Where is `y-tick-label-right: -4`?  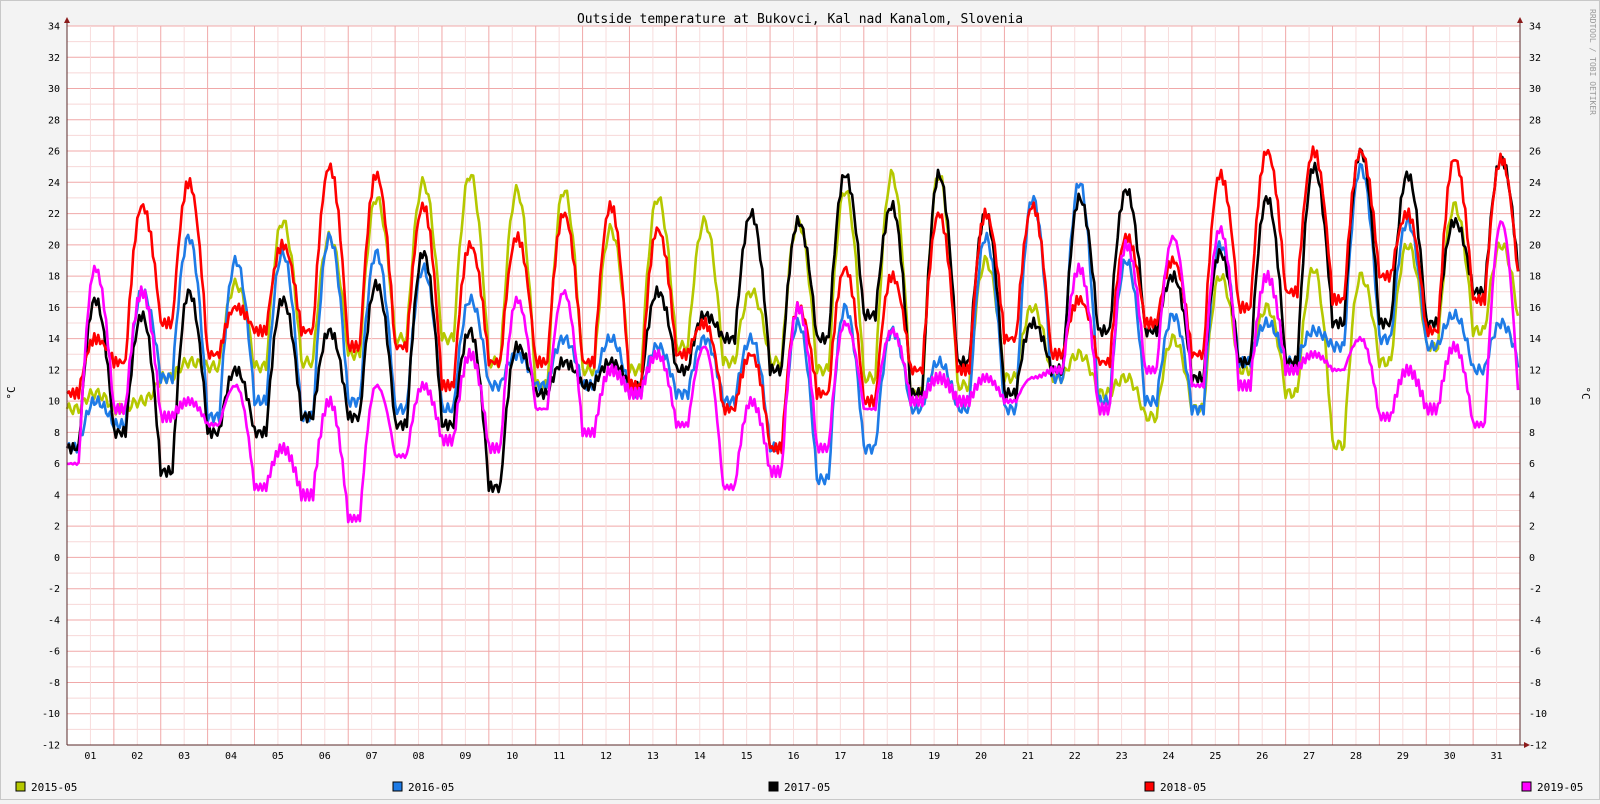 y-tick-label-right: -4 is located at coordinates (1535, 620).